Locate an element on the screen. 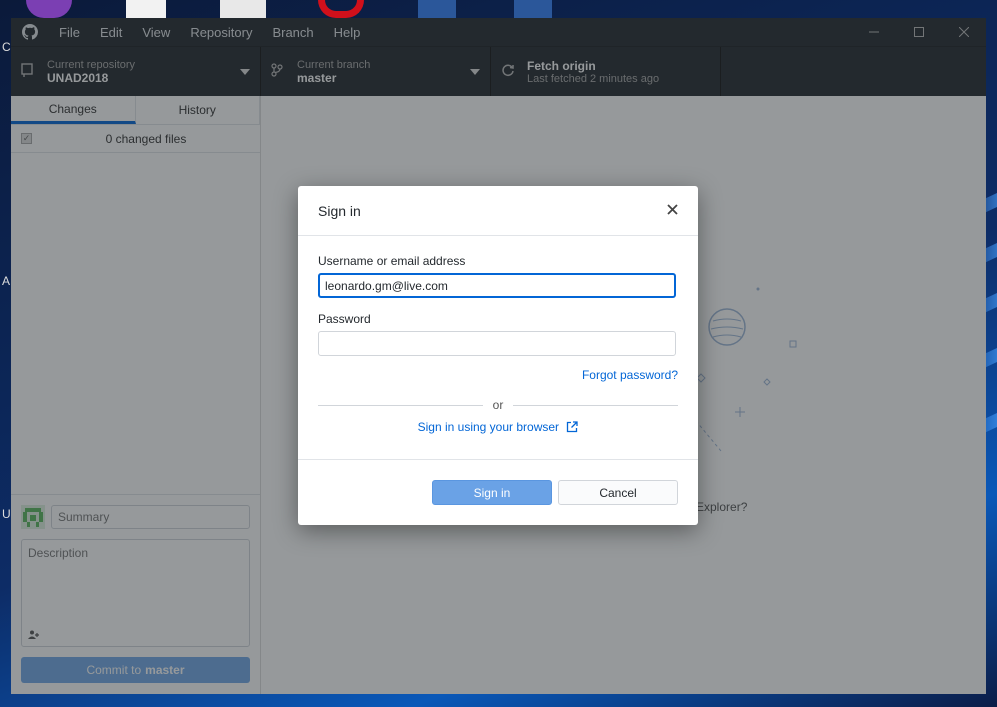 This screenshot has width=997, height=707. or-text: or is located at coordinates (498, 405).